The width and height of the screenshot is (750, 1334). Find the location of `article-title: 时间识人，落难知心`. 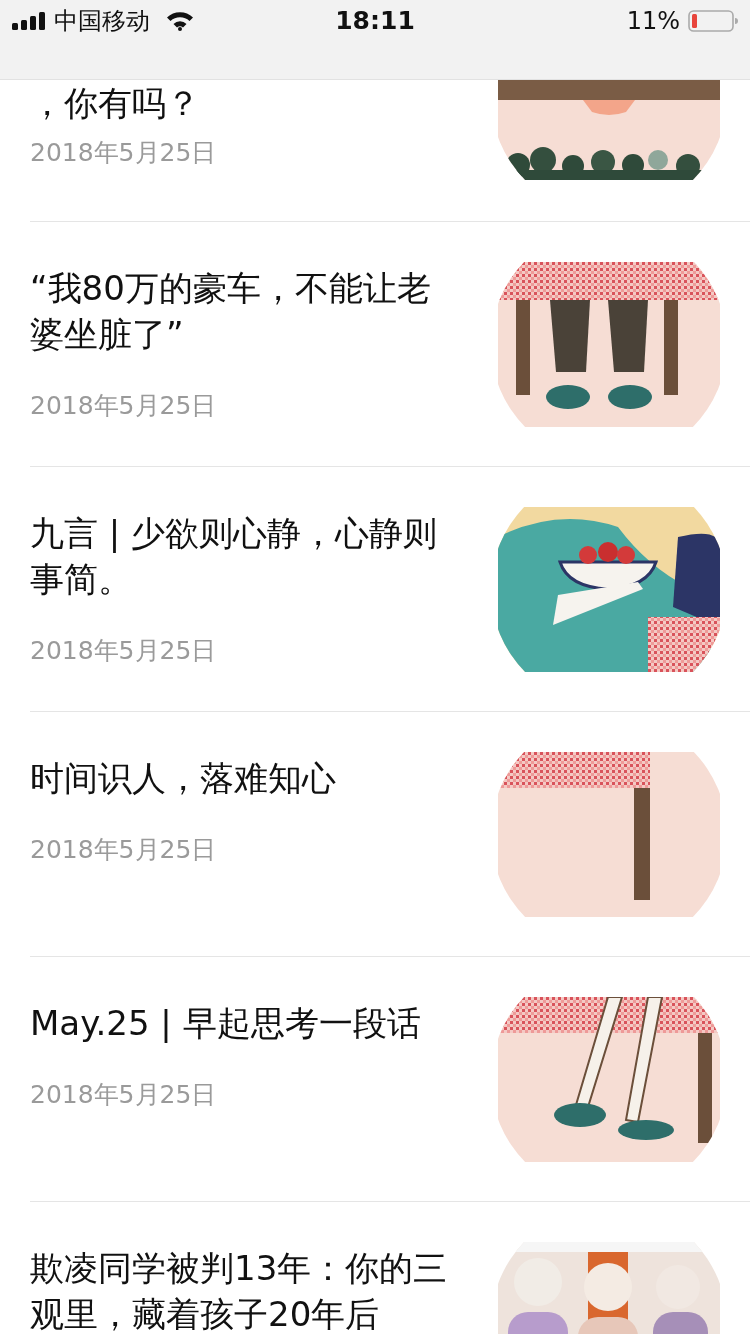

article-title: 时间识人，落难知心 is located at coordinates (242, 778).